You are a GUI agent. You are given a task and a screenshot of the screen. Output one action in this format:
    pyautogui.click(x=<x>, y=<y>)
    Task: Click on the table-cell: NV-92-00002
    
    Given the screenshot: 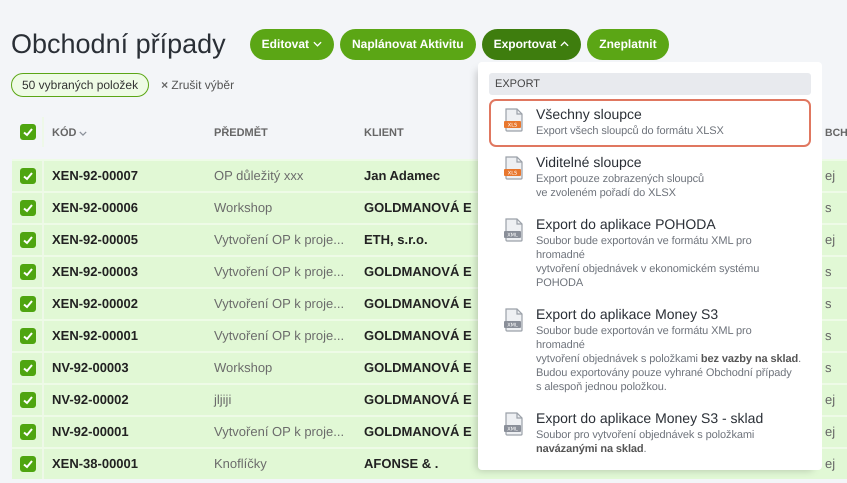 What is the action you would take?
    pyautogui.click(x=90, y=399)
    